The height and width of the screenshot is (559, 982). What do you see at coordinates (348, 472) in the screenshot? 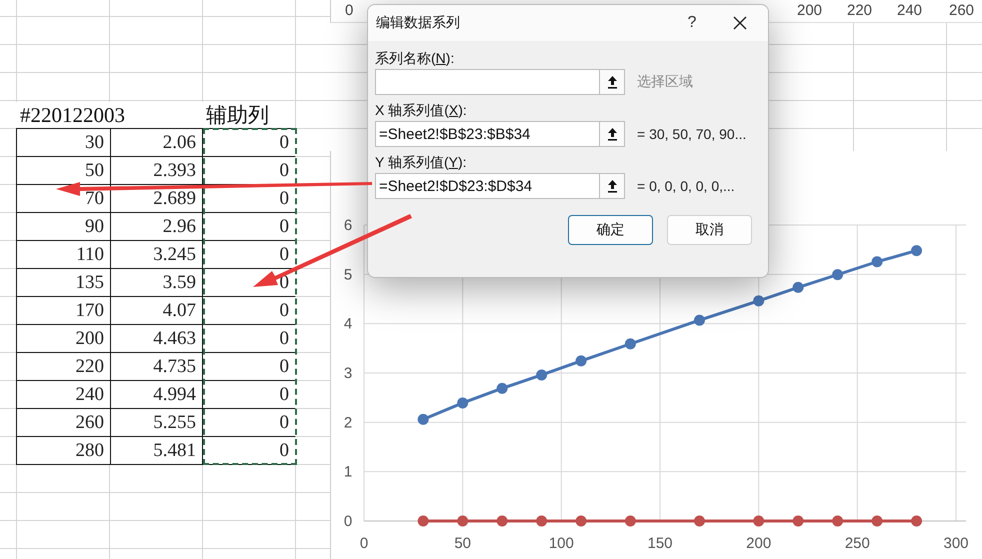
I see `axis-tick-label: 1` at bounding box center [348, 472].